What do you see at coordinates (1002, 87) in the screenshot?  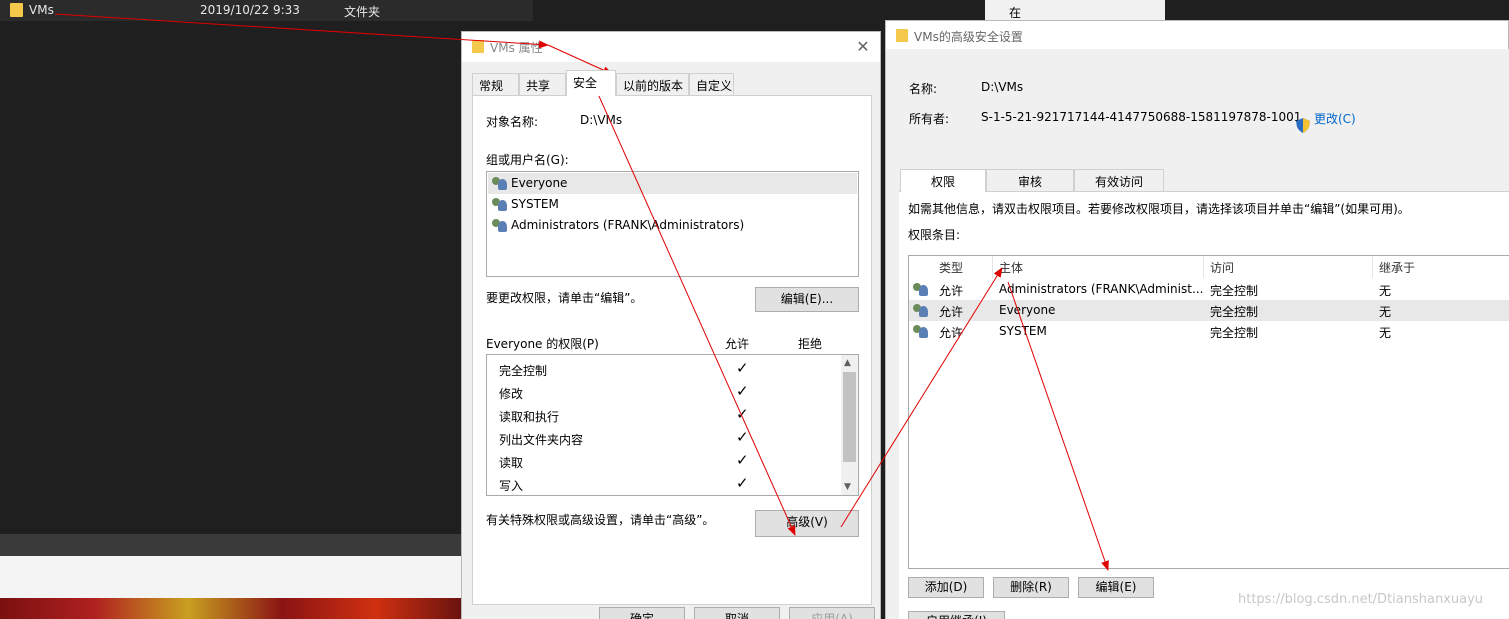 I see `name-value: D:\VMs` at bounding box center [1002, 87].